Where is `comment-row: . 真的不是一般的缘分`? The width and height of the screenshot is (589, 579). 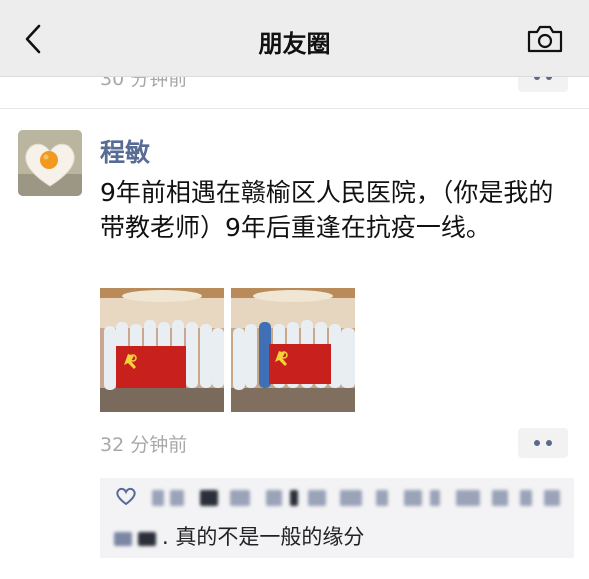
comment-row: . 真的不是一般的缘分 is located at coordinates (337, 537).